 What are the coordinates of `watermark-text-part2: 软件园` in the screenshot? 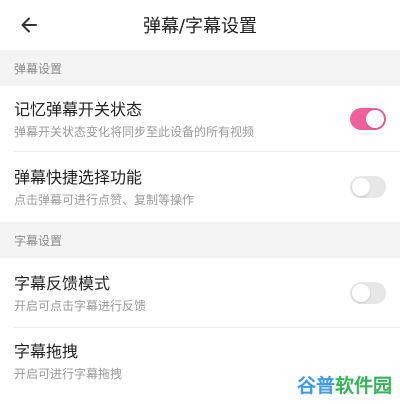 It's located at (363, 386).